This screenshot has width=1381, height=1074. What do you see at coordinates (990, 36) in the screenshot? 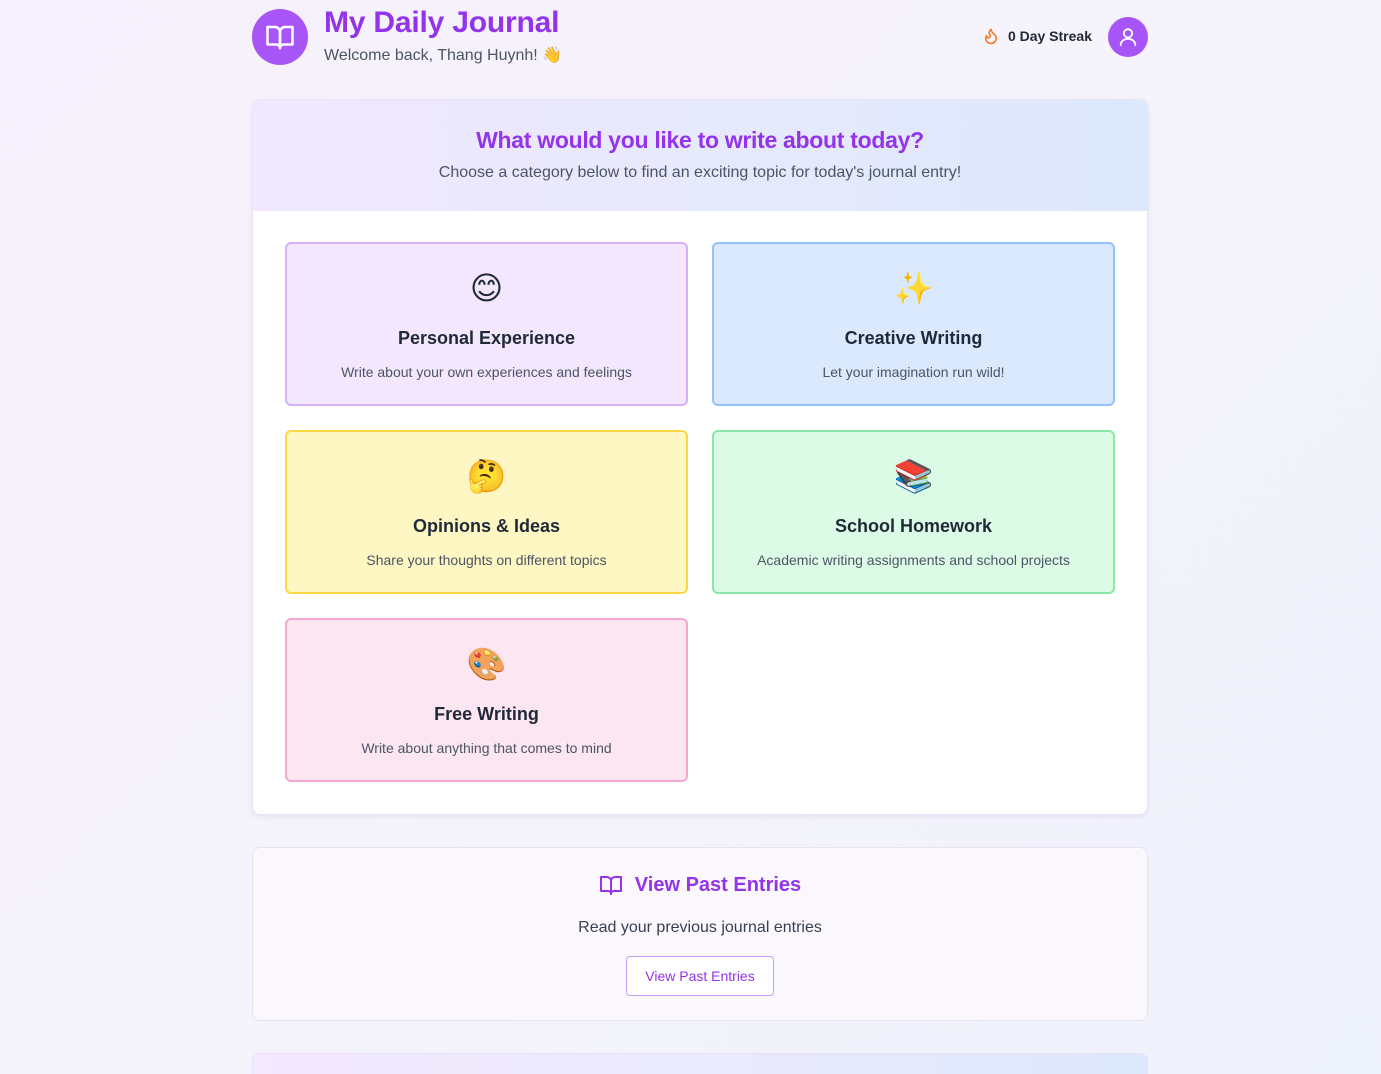
I see `flame-icon` at bounding box center [990, 36].